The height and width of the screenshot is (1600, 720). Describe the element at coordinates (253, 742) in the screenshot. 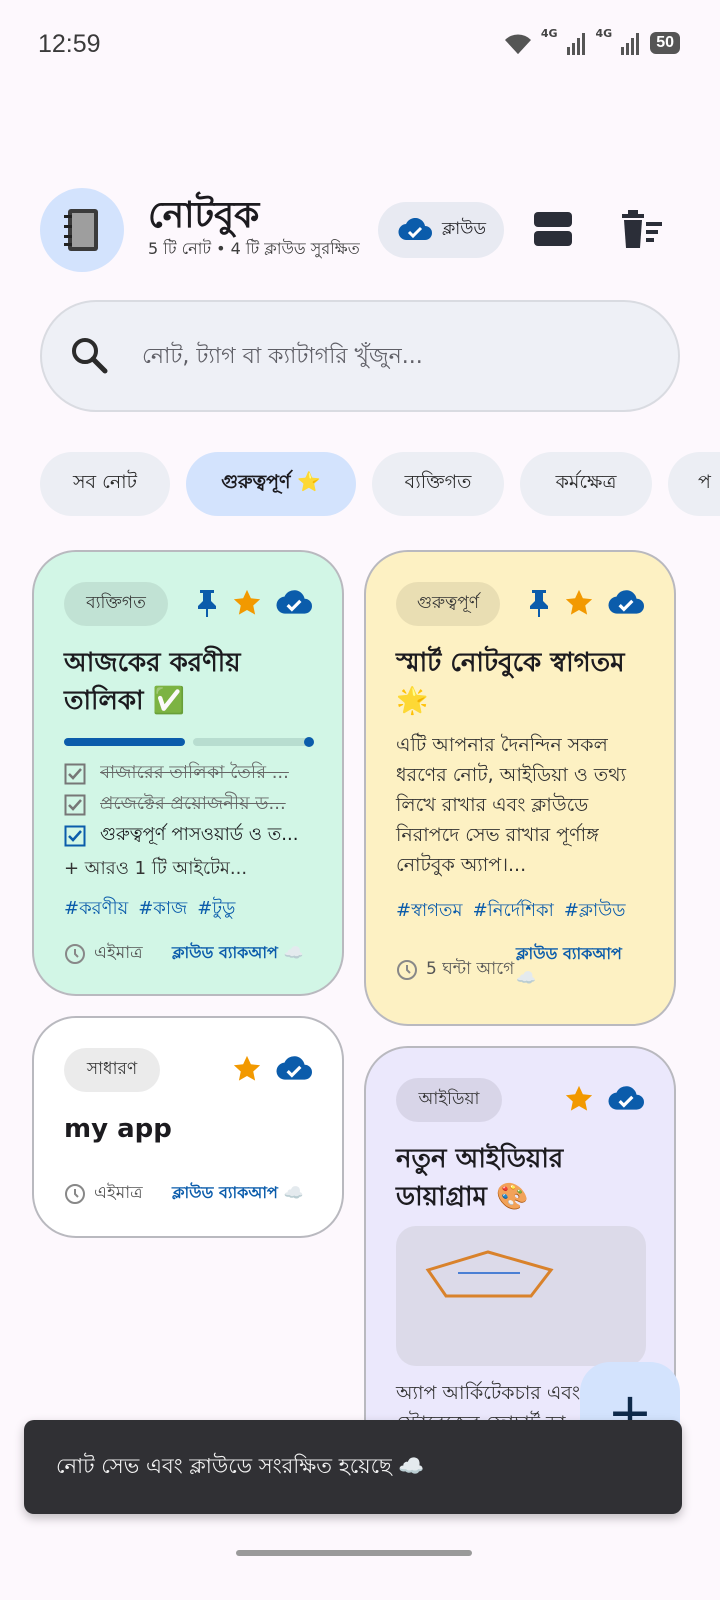

I see `progress-track` at that location.